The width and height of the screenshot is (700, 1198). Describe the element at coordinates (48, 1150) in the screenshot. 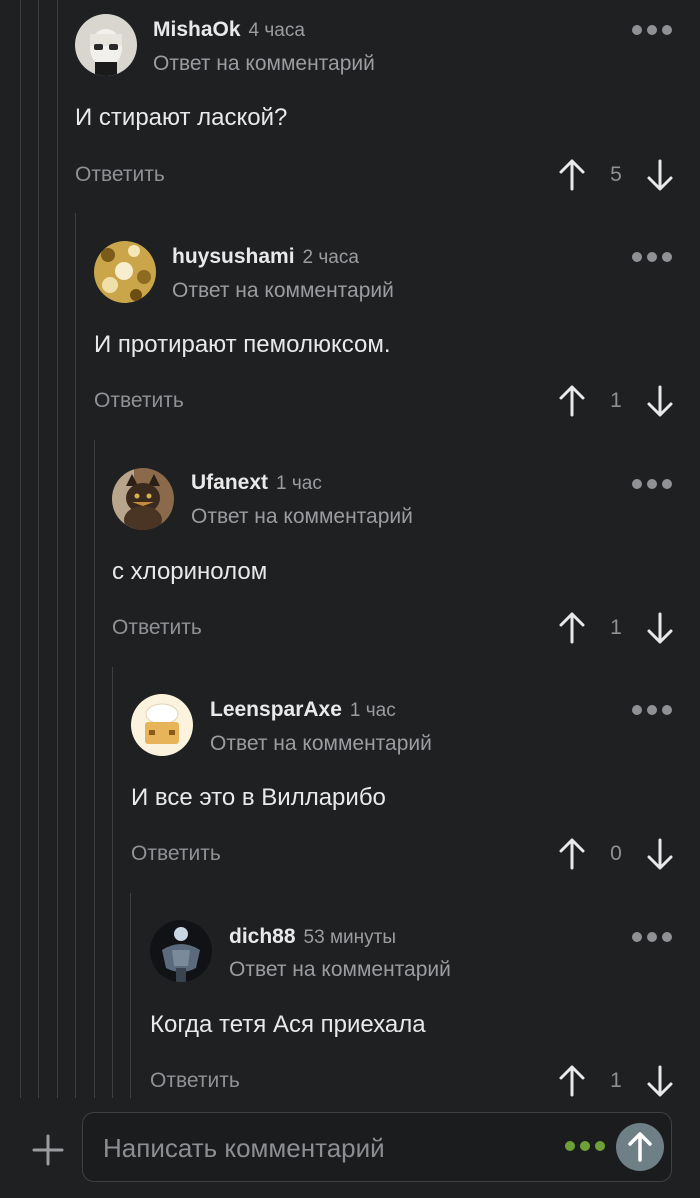

I see `plus-icon` at that location.